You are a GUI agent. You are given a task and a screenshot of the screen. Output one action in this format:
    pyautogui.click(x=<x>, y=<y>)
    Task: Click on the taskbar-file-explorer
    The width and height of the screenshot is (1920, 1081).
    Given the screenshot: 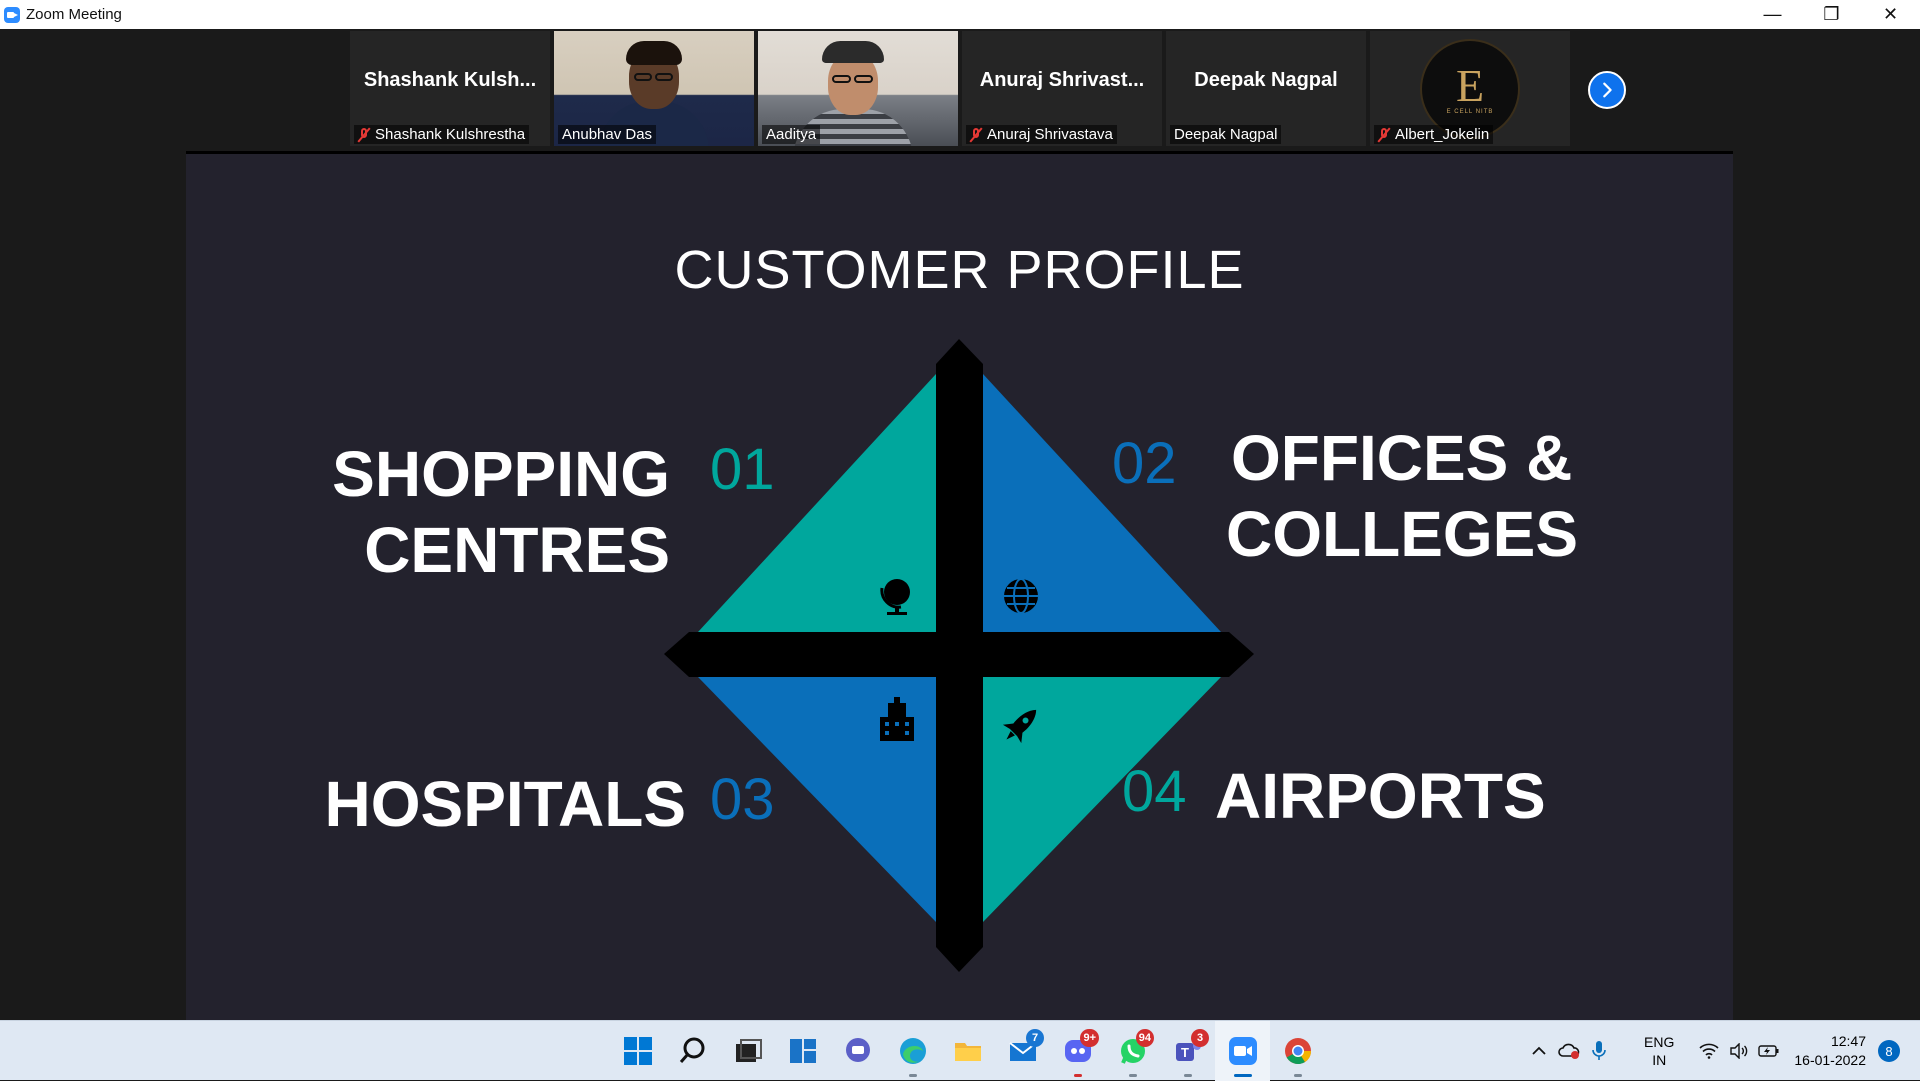 What is the action you would take?
    pyautogui.click(x=967, y=1051)
    